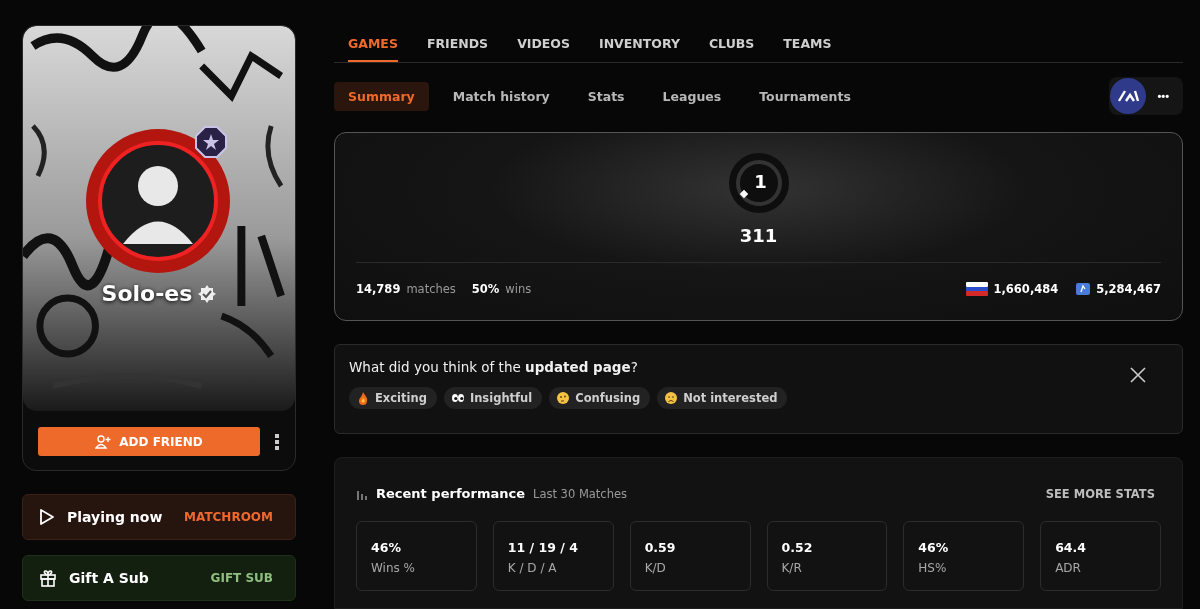 The image size is (1200, 609). Describe the element at coordinates (1100, 493) in the screenshot. I see `see-more-link: SEE MORE STATS` at that location.